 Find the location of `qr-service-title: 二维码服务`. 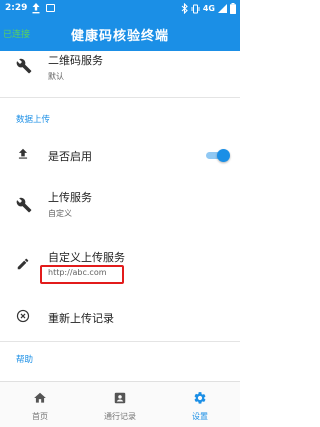

qr-service-title: 二维码服务 is located at coordinates (75, 60).